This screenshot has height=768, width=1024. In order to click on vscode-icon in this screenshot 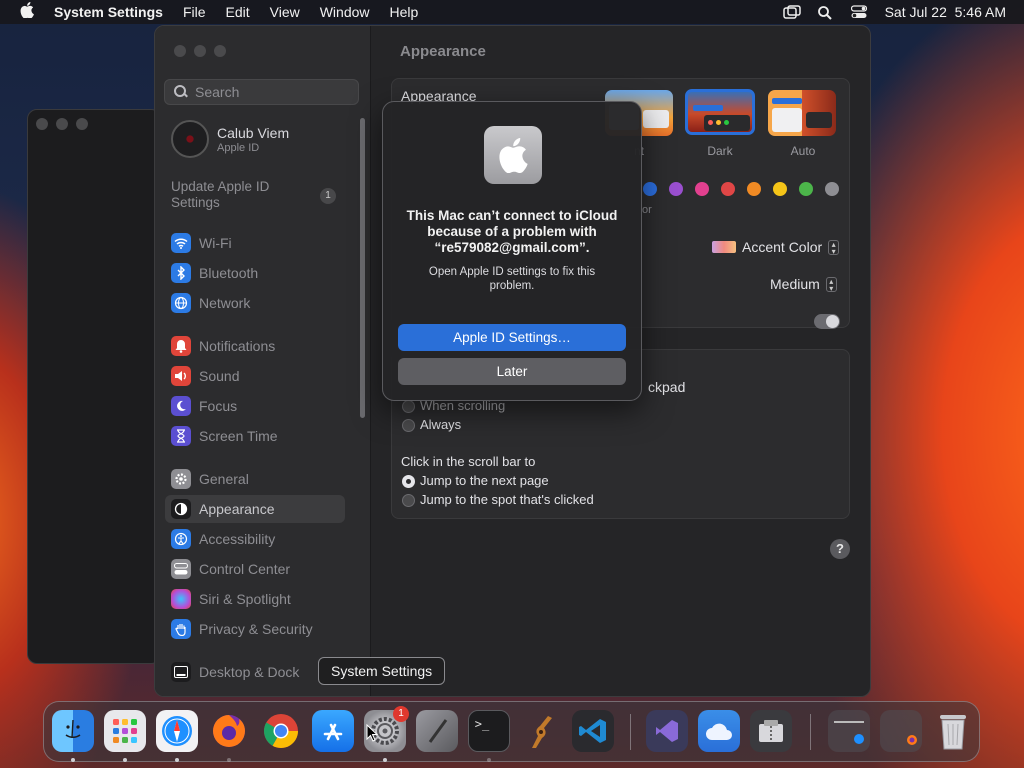, I will do `click(593, 731)`.